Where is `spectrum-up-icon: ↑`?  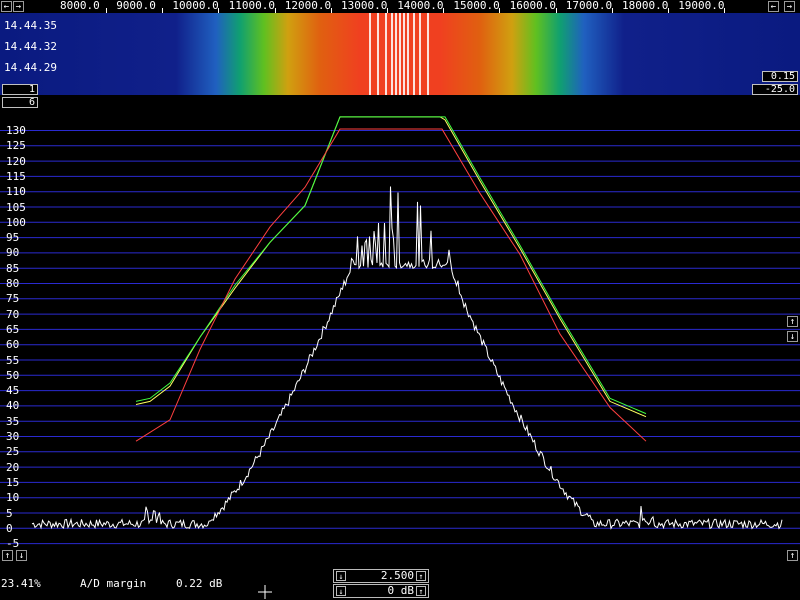 spectrum-up-icon: ↑ is located at coordinates (792, 321).